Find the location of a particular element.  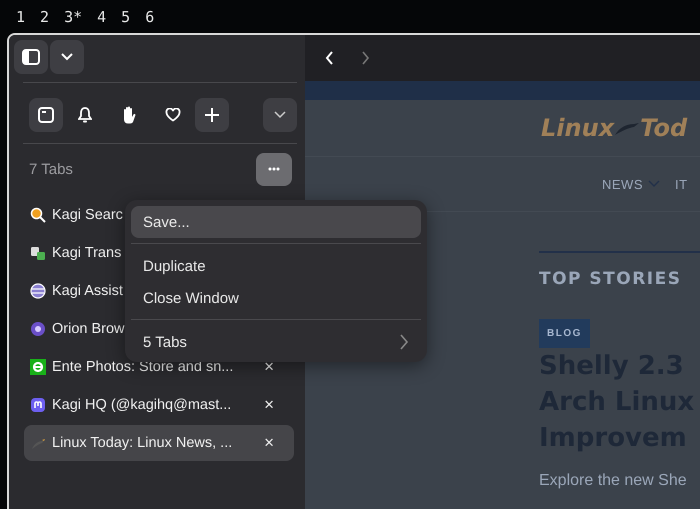

tab-count: 7 Tabs is located at coordinates (51, 169).